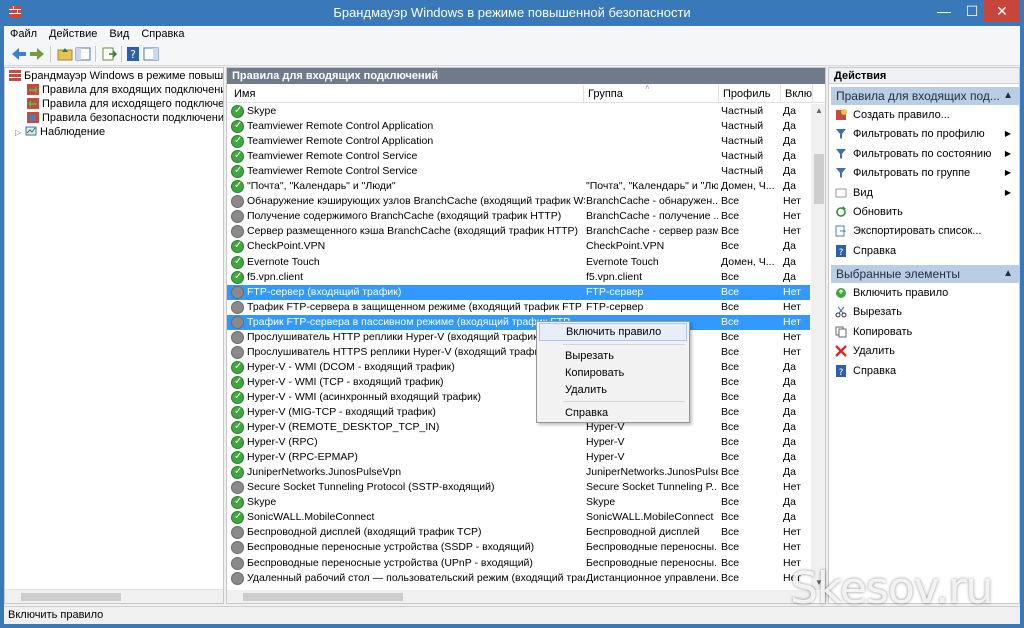 This screenshot has height=628, width=1024. I want to click on rule-enabled: Да, so click(789, 366).